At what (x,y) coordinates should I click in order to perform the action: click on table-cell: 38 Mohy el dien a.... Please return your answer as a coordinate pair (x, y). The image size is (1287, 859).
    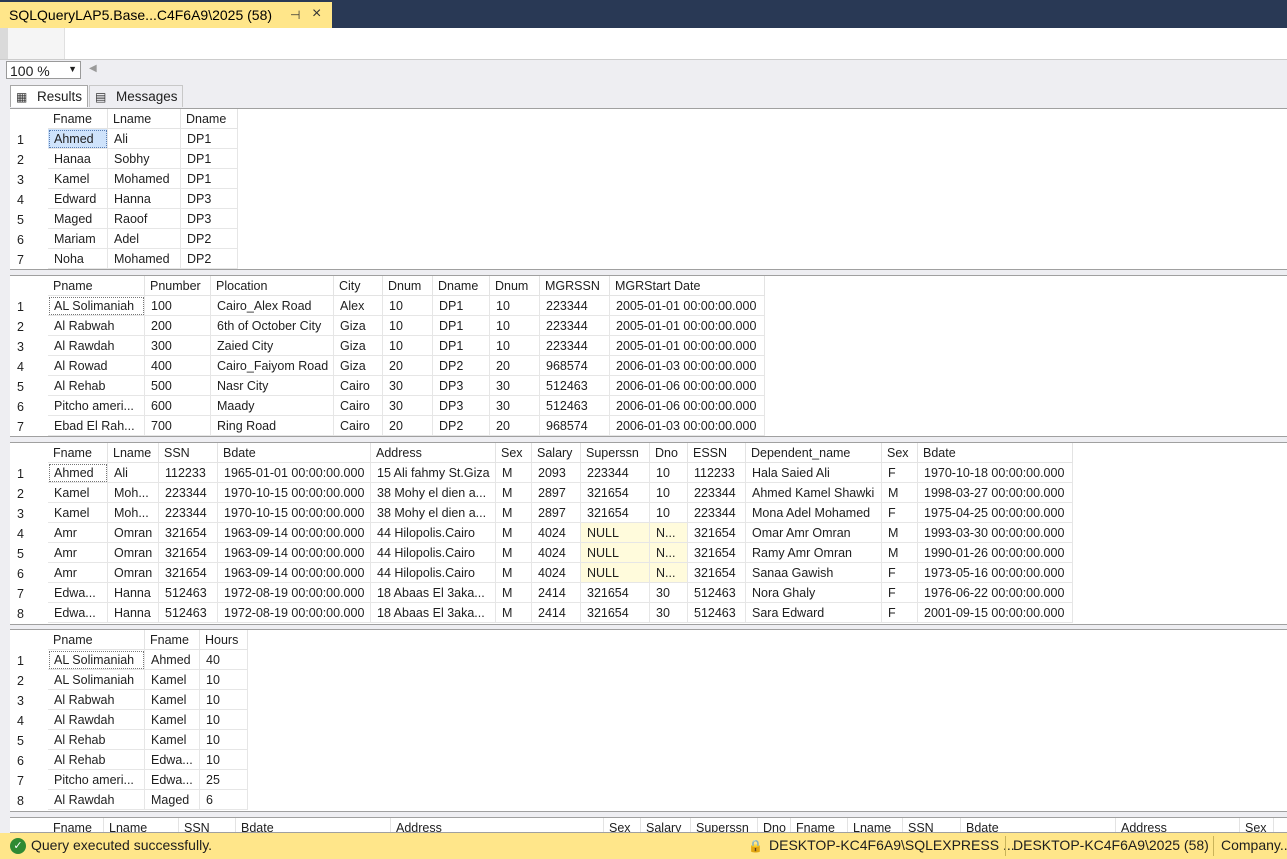
    Looking at the image, I should click on (433, 513).